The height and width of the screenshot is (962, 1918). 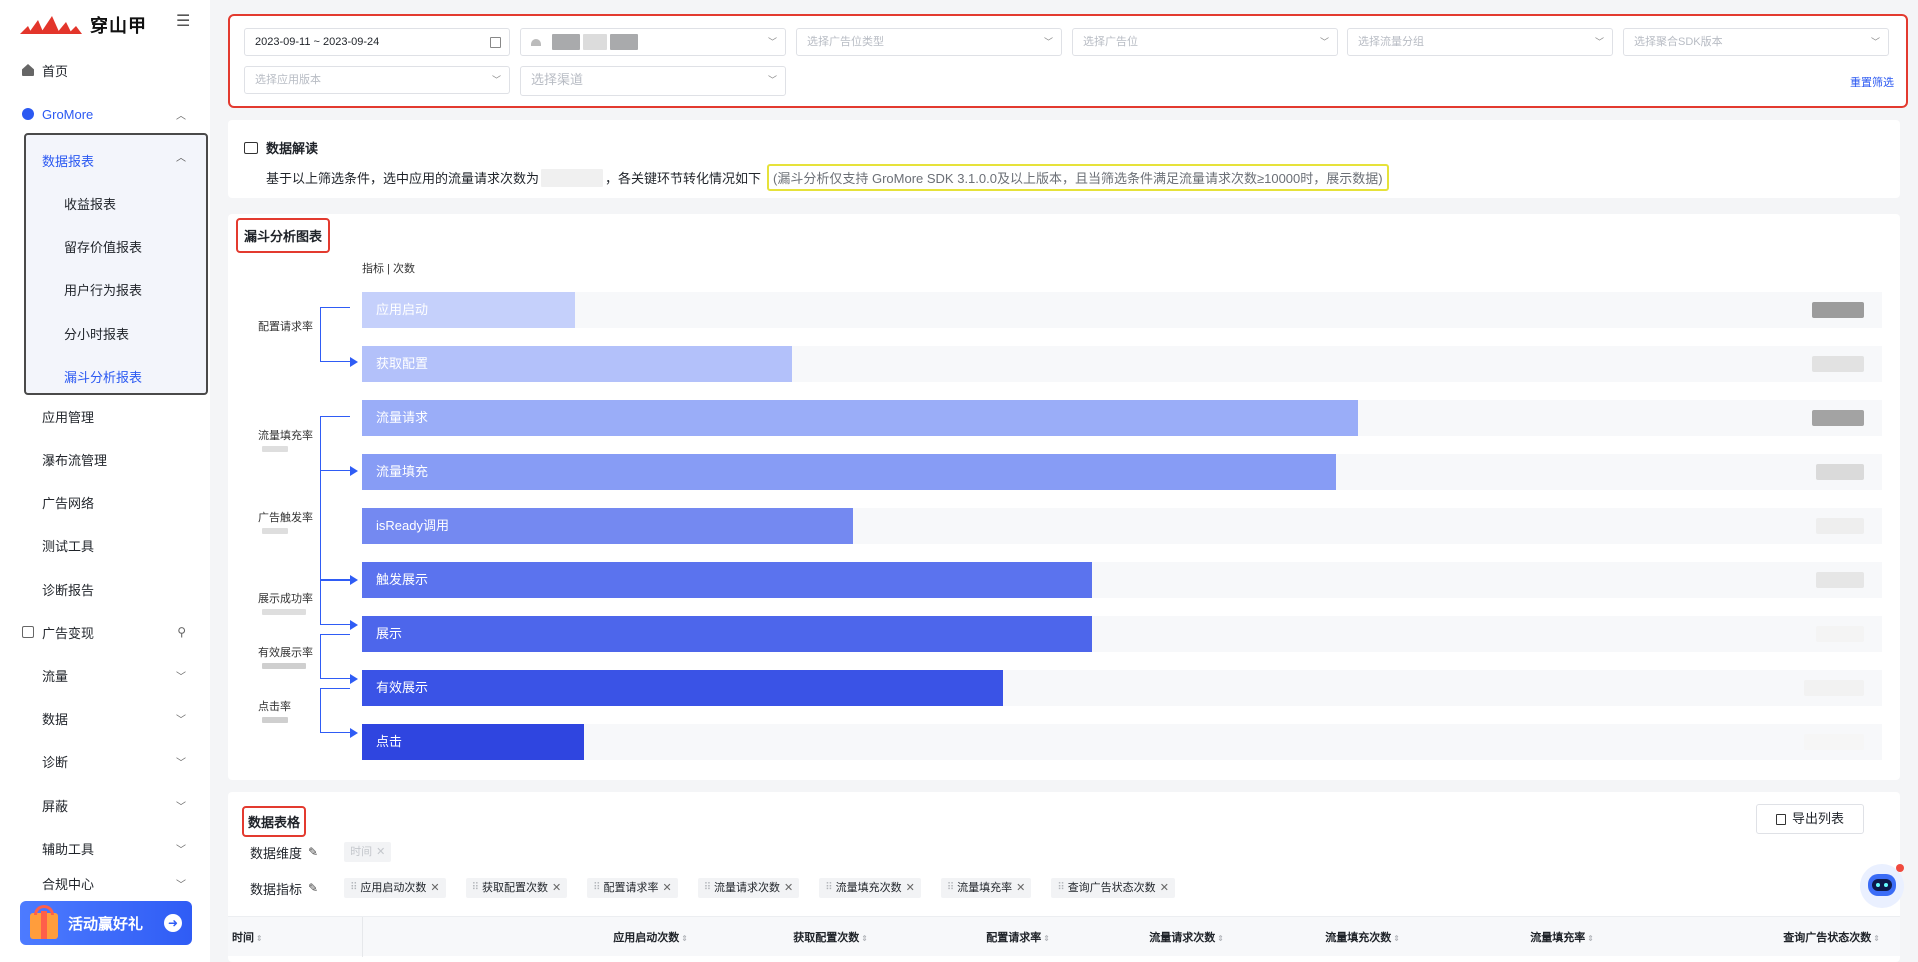 I want to click on nav-diagnose: 诊断 ﹀, so click(x=105, y=761).